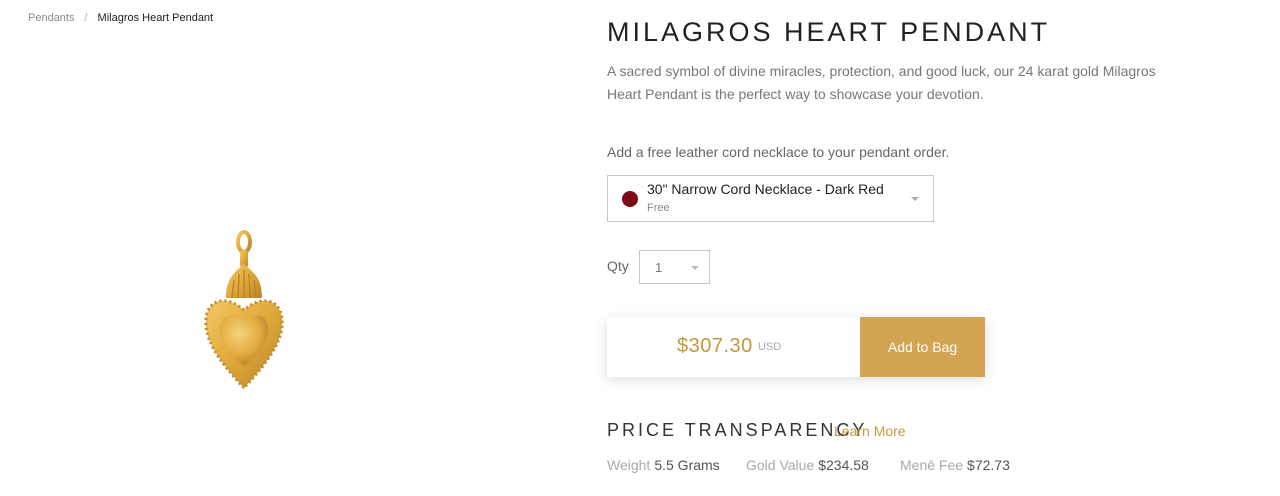  I want to click on breadcrumb-pendants-link: Pendants, so click(51, 18).